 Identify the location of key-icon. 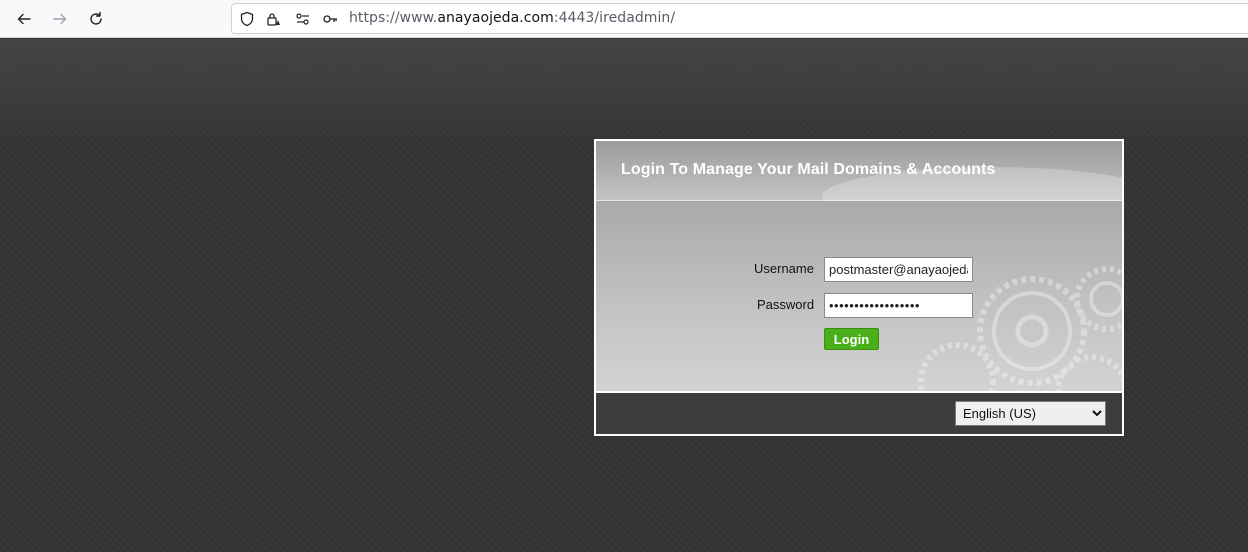
(330, 19).